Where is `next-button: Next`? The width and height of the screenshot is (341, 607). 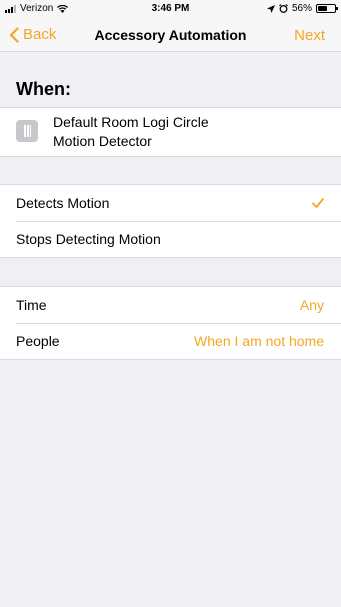
next-button: Next is located at coordinates (309, 35).